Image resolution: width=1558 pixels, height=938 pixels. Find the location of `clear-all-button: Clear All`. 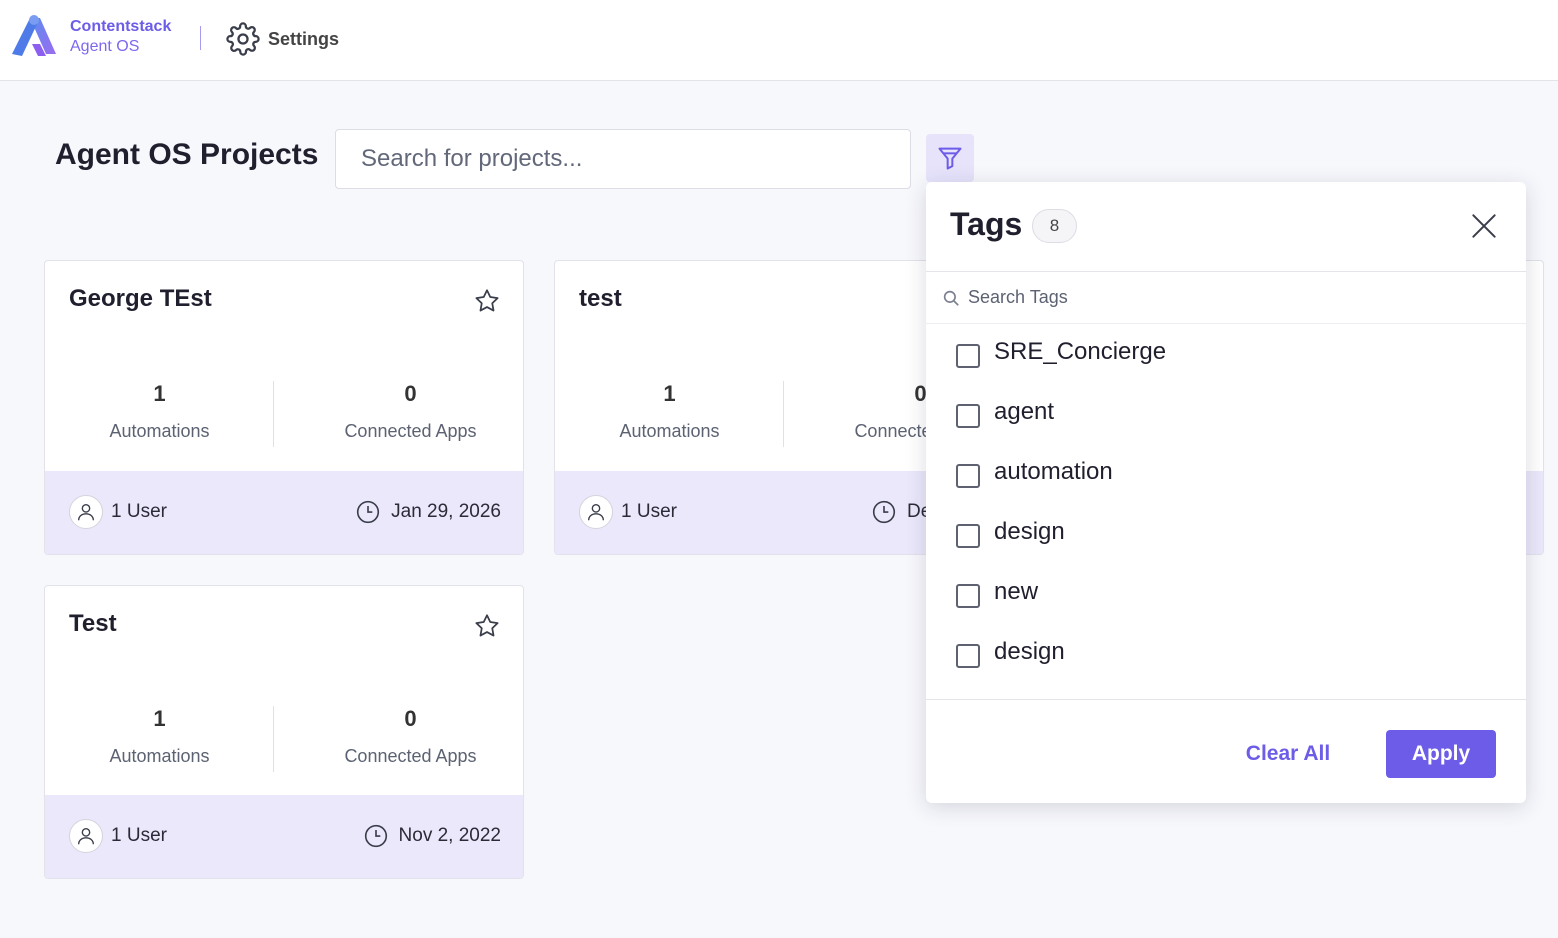

clear-all-button: Clear All is located at coordinates (1288, 754).